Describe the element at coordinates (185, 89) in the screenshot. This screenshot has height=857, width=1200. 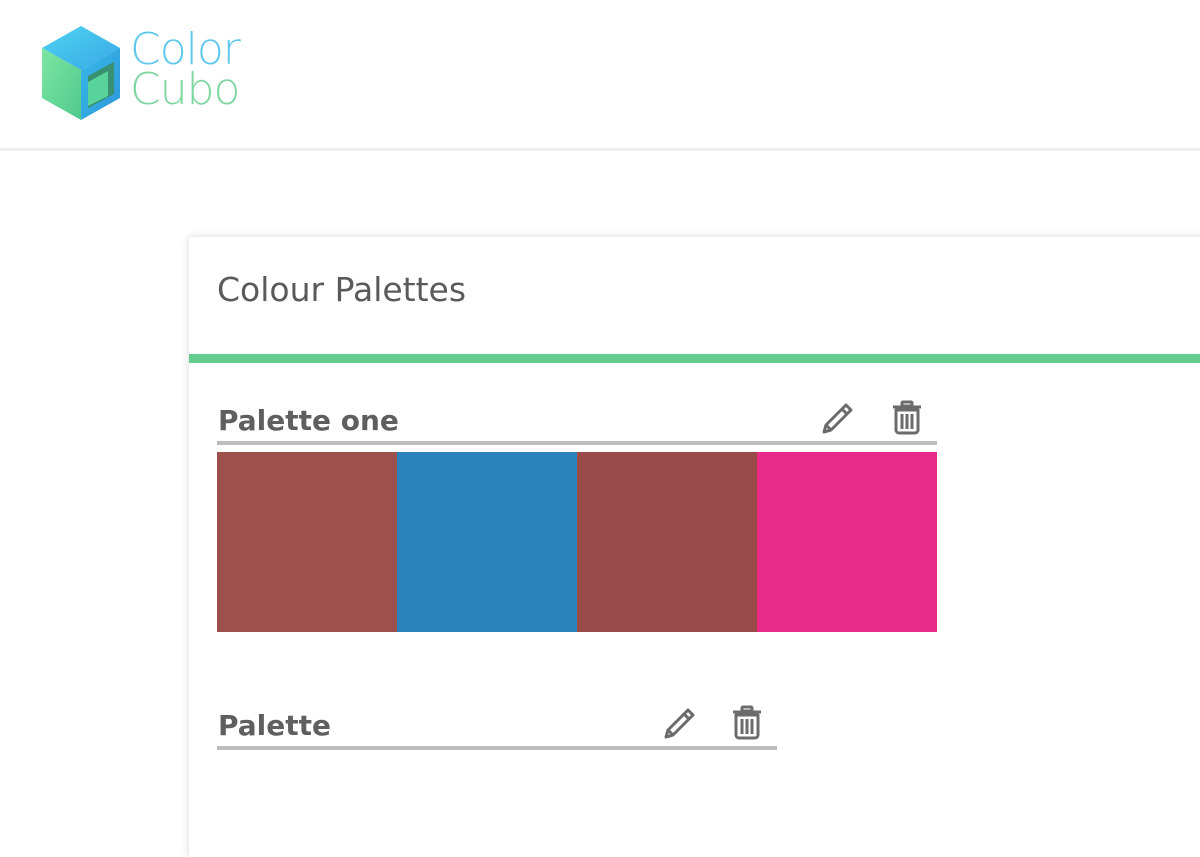
I see `logo-text-cubo: Cubo` at that location.